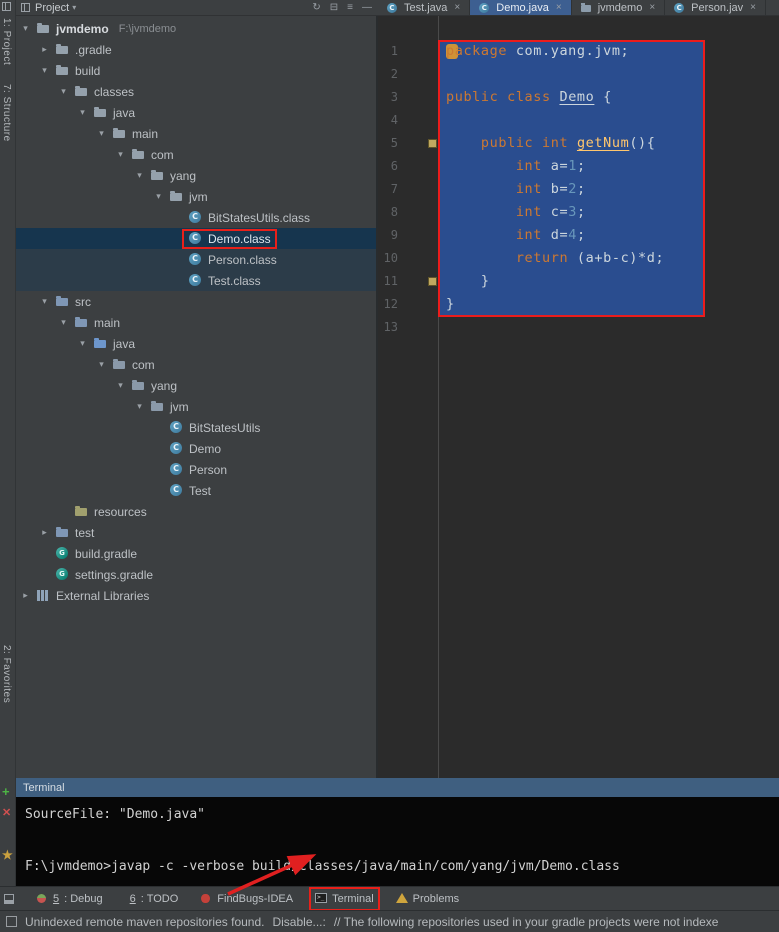  I want to click on line-number: 1, so click(389, 51).